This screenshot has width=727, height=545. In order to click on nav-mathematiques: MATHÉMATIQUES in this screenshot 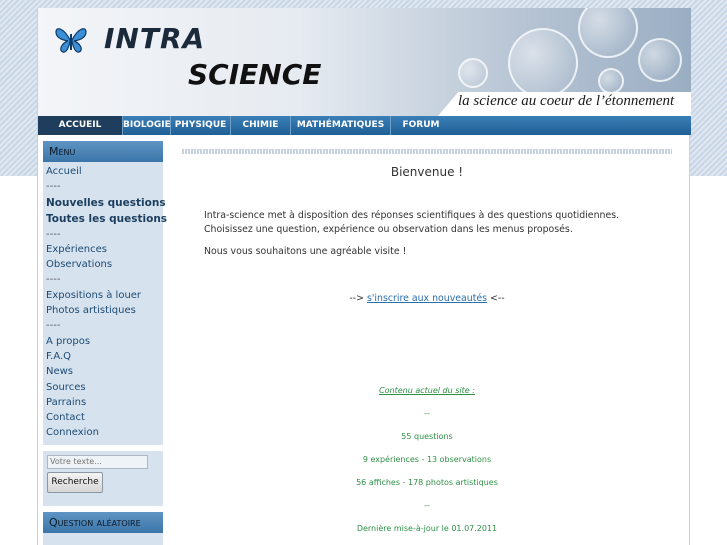, I will do `click(341, 125)`.